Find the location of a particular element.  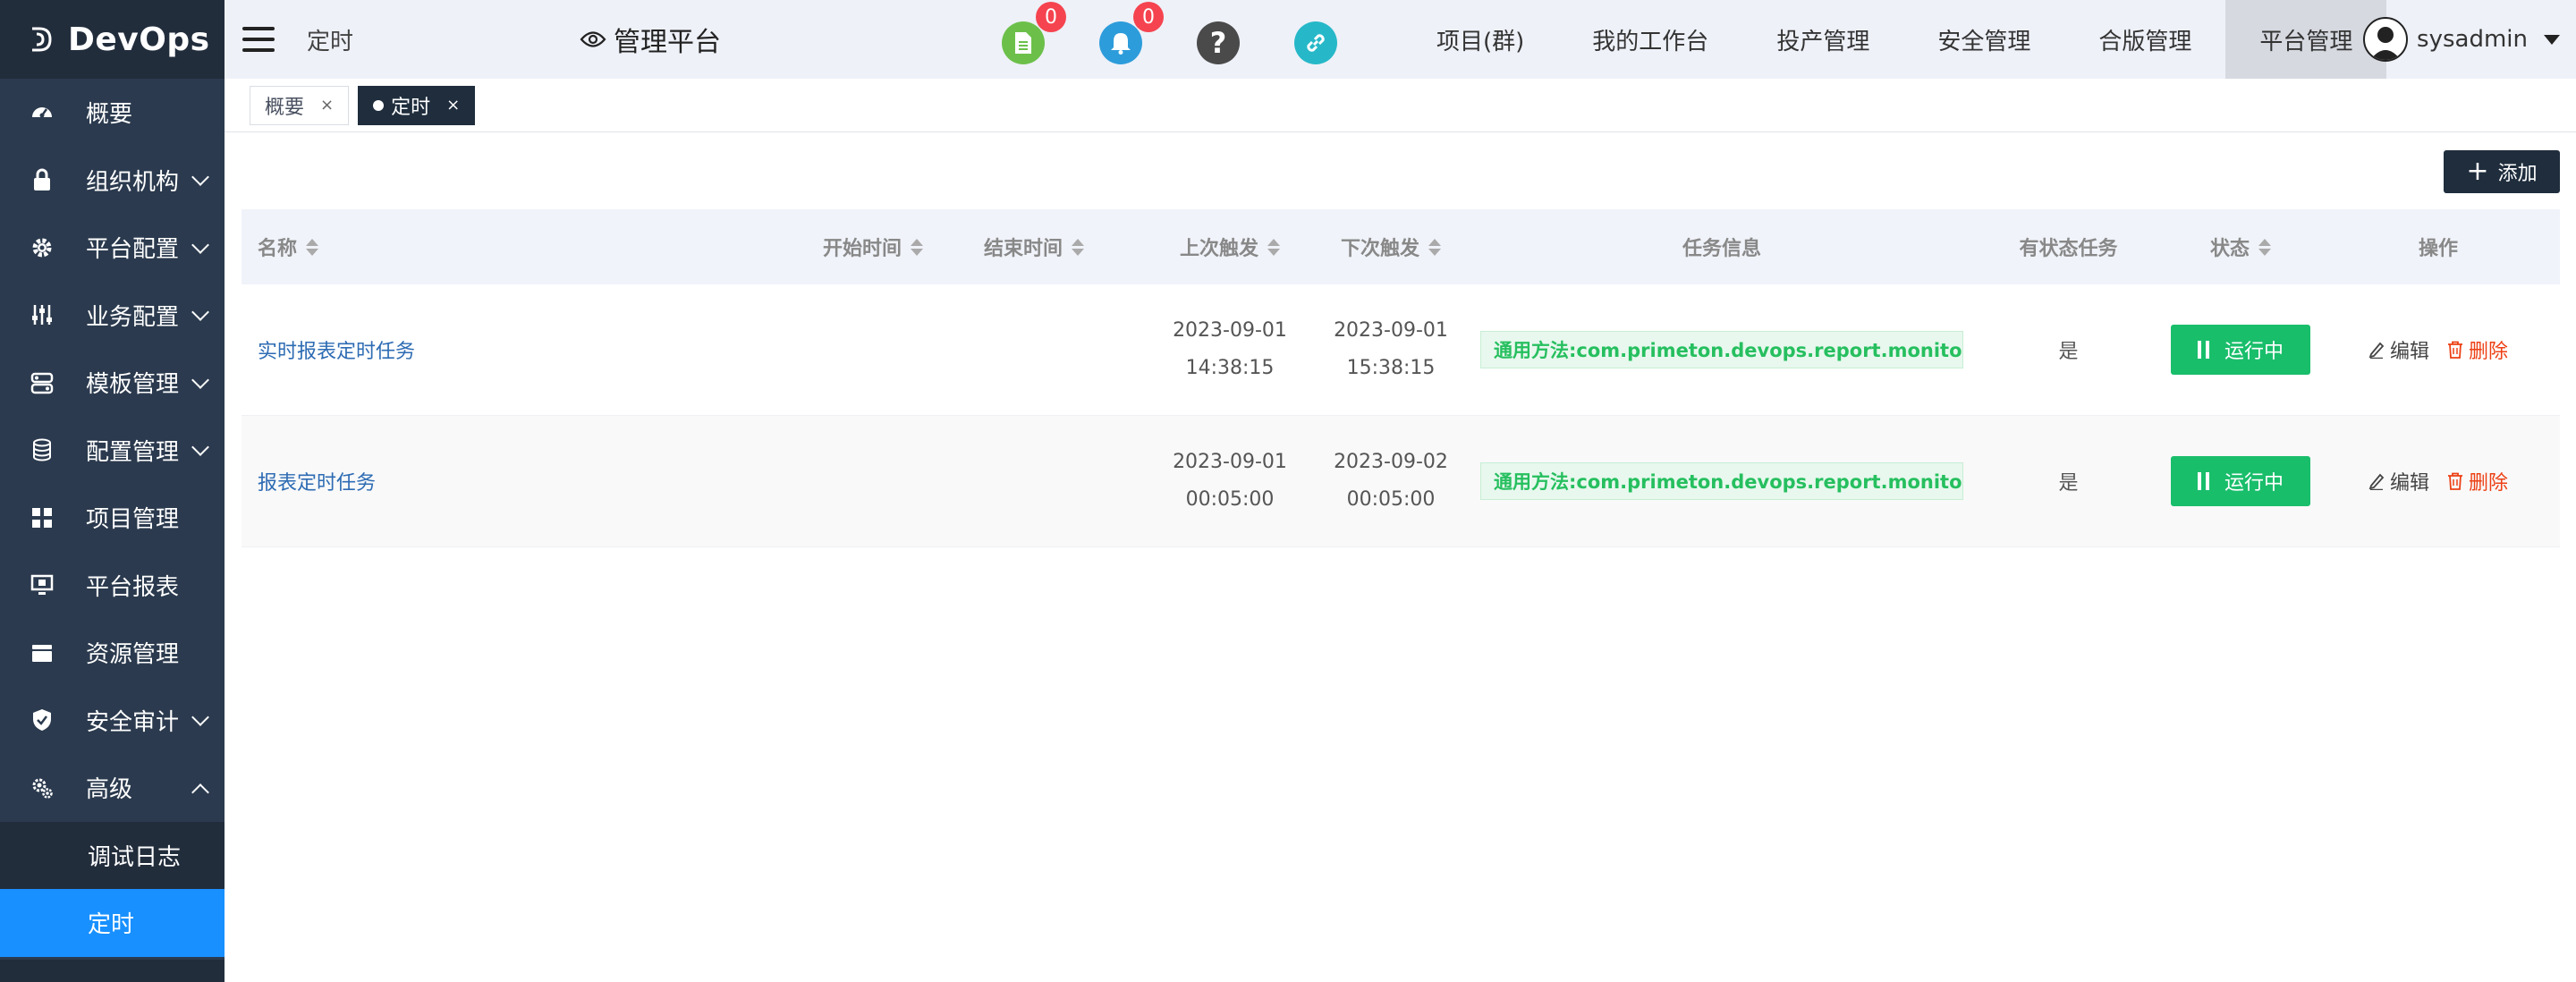

cell-last-trigger: 2023-09-01 14:38:15 is located at coordinates (1229, 349).